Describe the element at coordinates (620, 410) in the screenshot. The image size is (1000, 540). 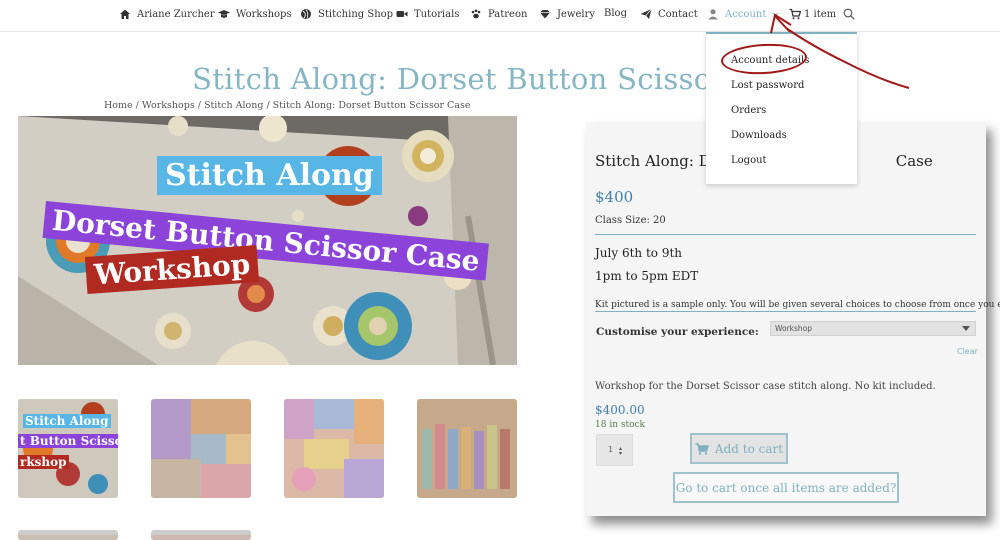
I see `variation-price: $400.00` at that location.